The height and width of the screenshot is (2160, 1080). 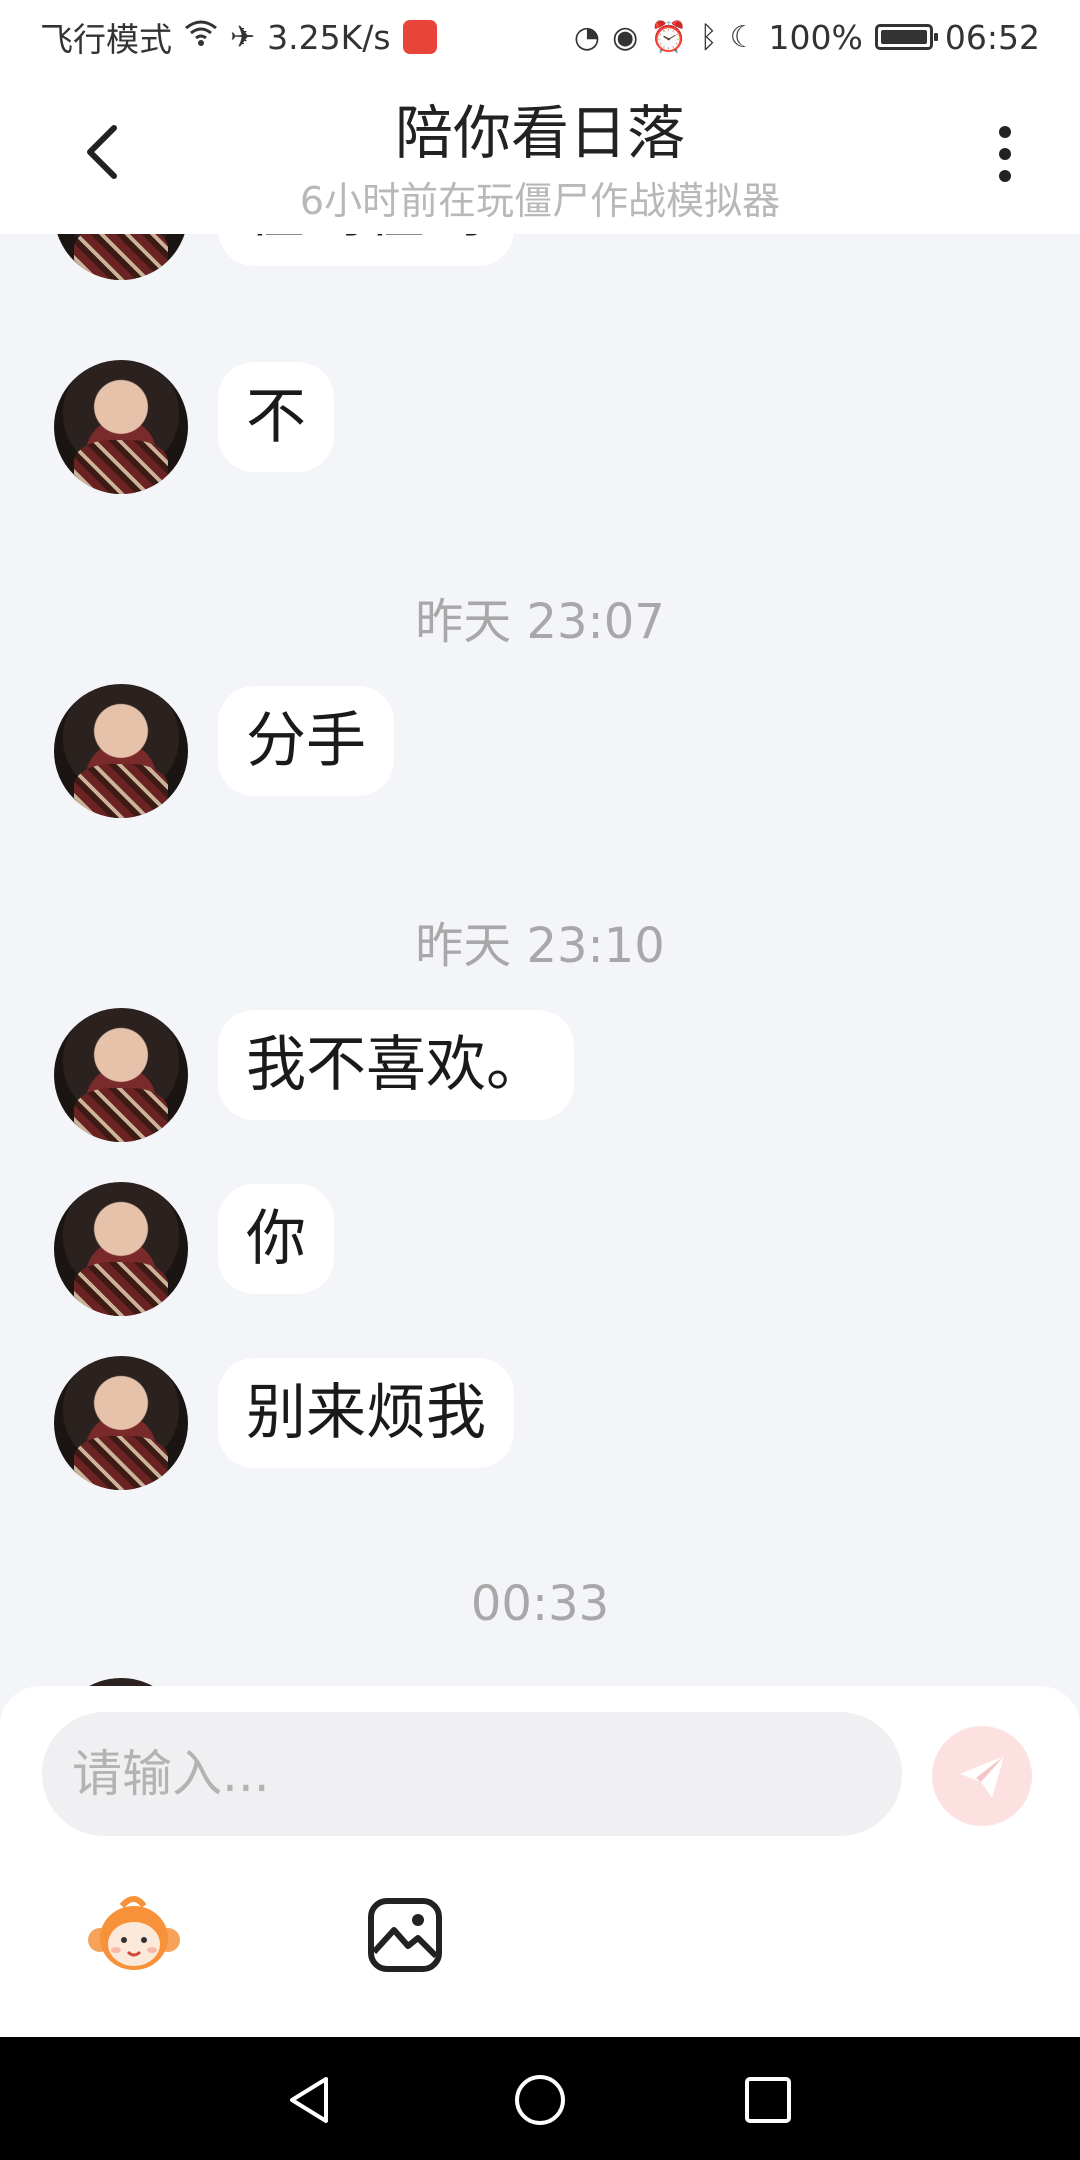 I want to click on message-bubble: 不, so click(x=276, y=417).